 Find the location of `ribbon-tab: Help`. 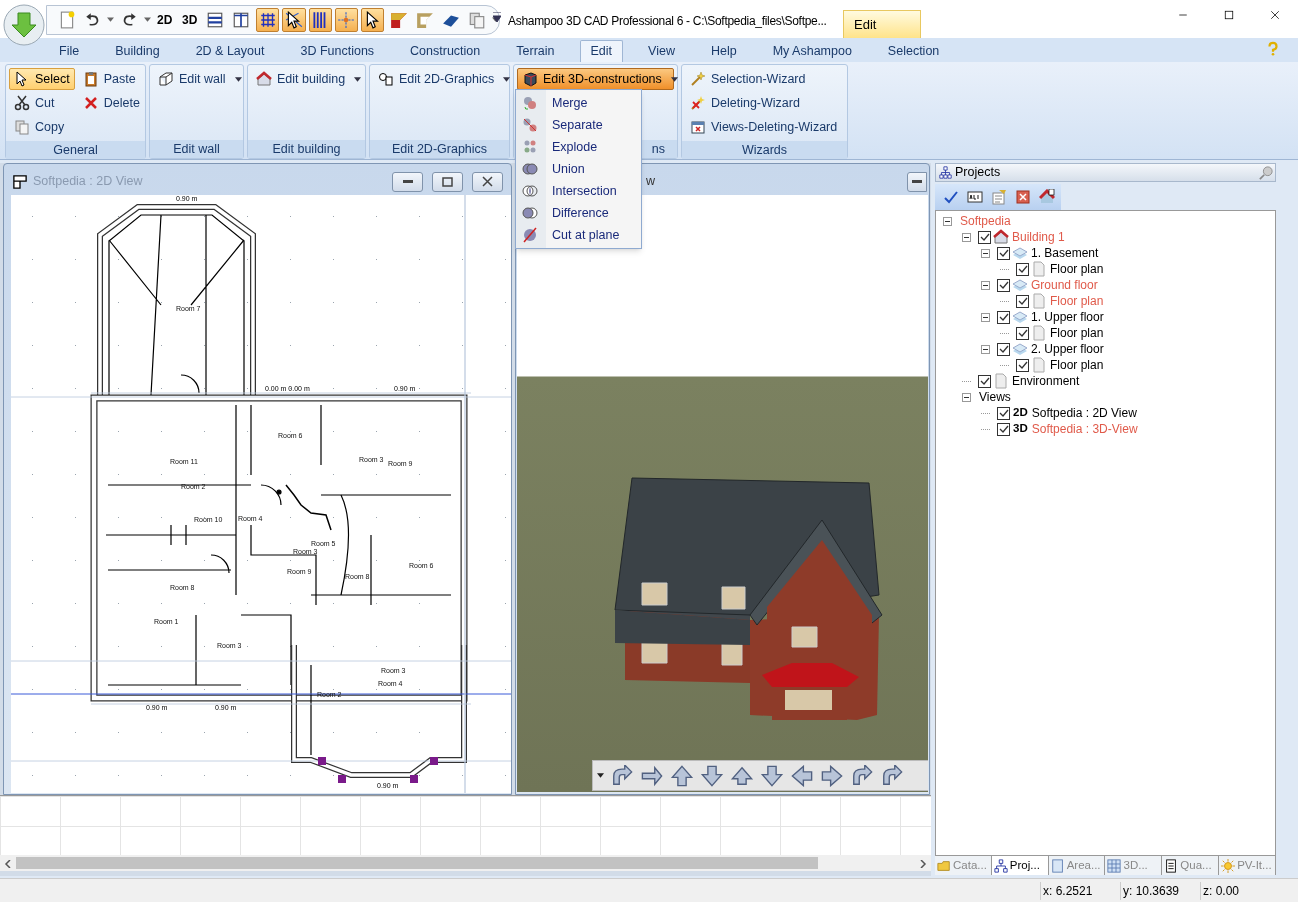

ribbon-tab: Help is located at coordinates (723, 51).